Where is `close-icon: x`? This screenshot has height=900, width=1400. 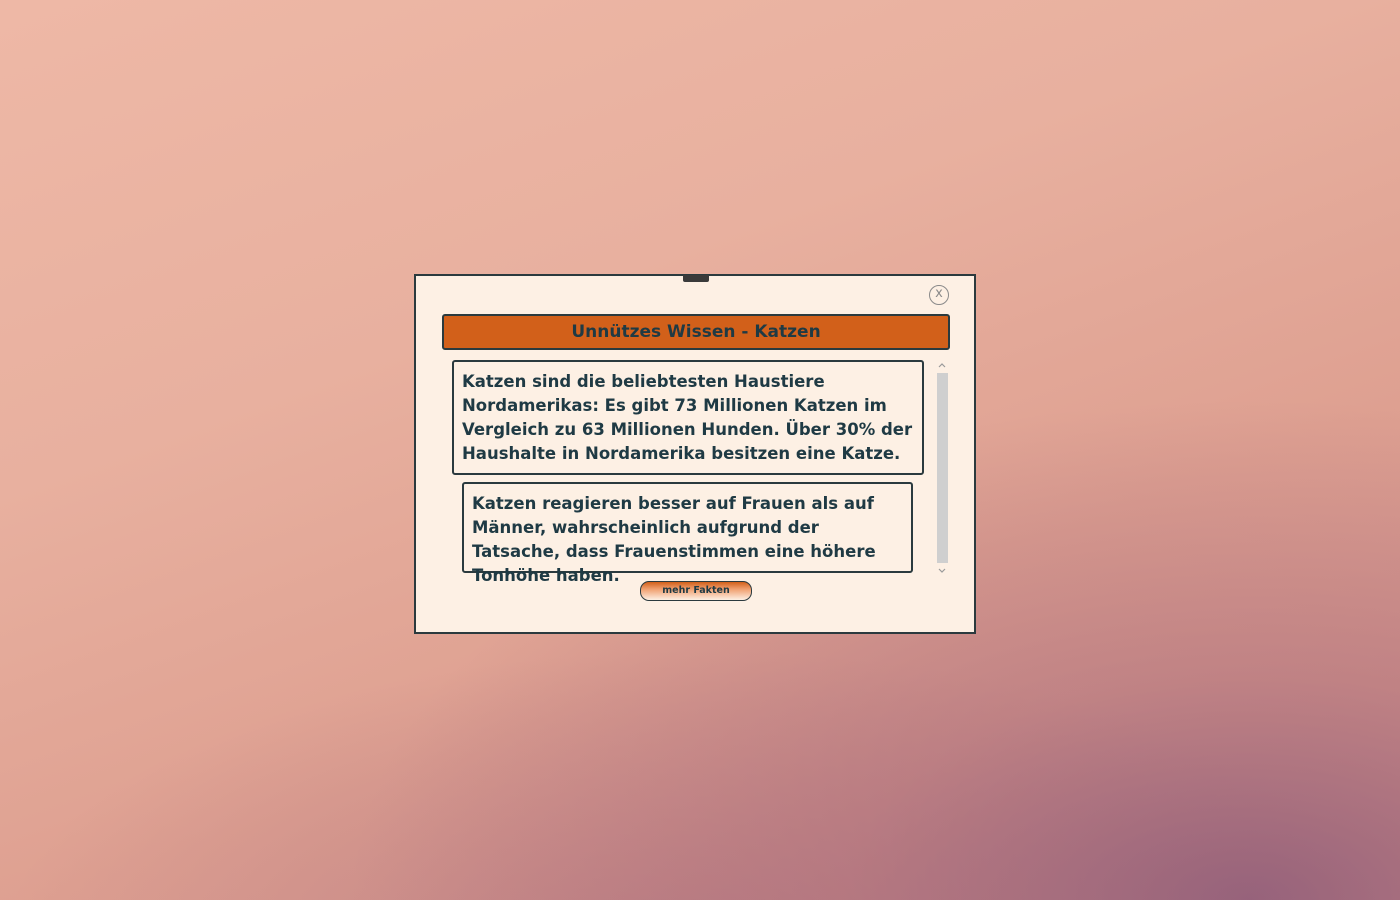
close-icon: x is located at coordinates (939, 293).